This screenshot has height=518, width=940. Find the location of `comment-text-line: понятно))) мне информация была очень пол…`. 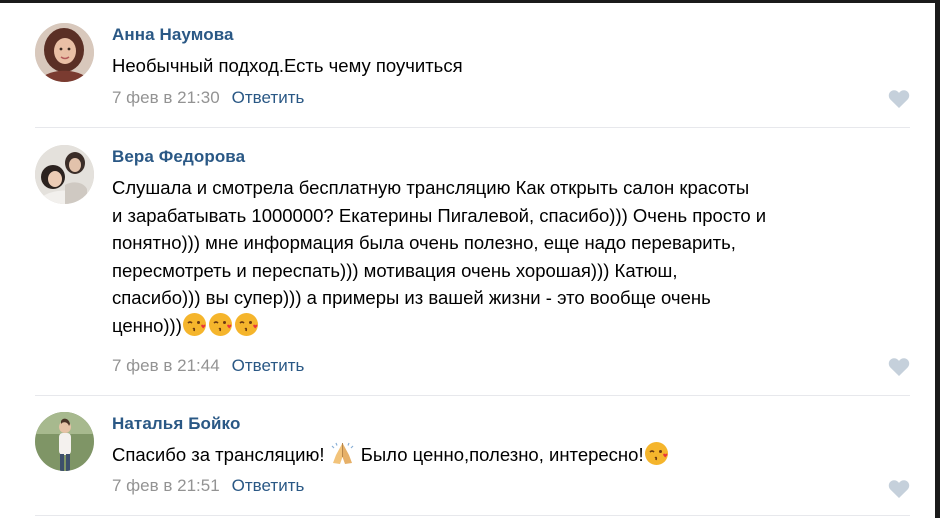

comment-text-line: понятно))) мне информация была очень пол… is located at coordinates (424, 243).